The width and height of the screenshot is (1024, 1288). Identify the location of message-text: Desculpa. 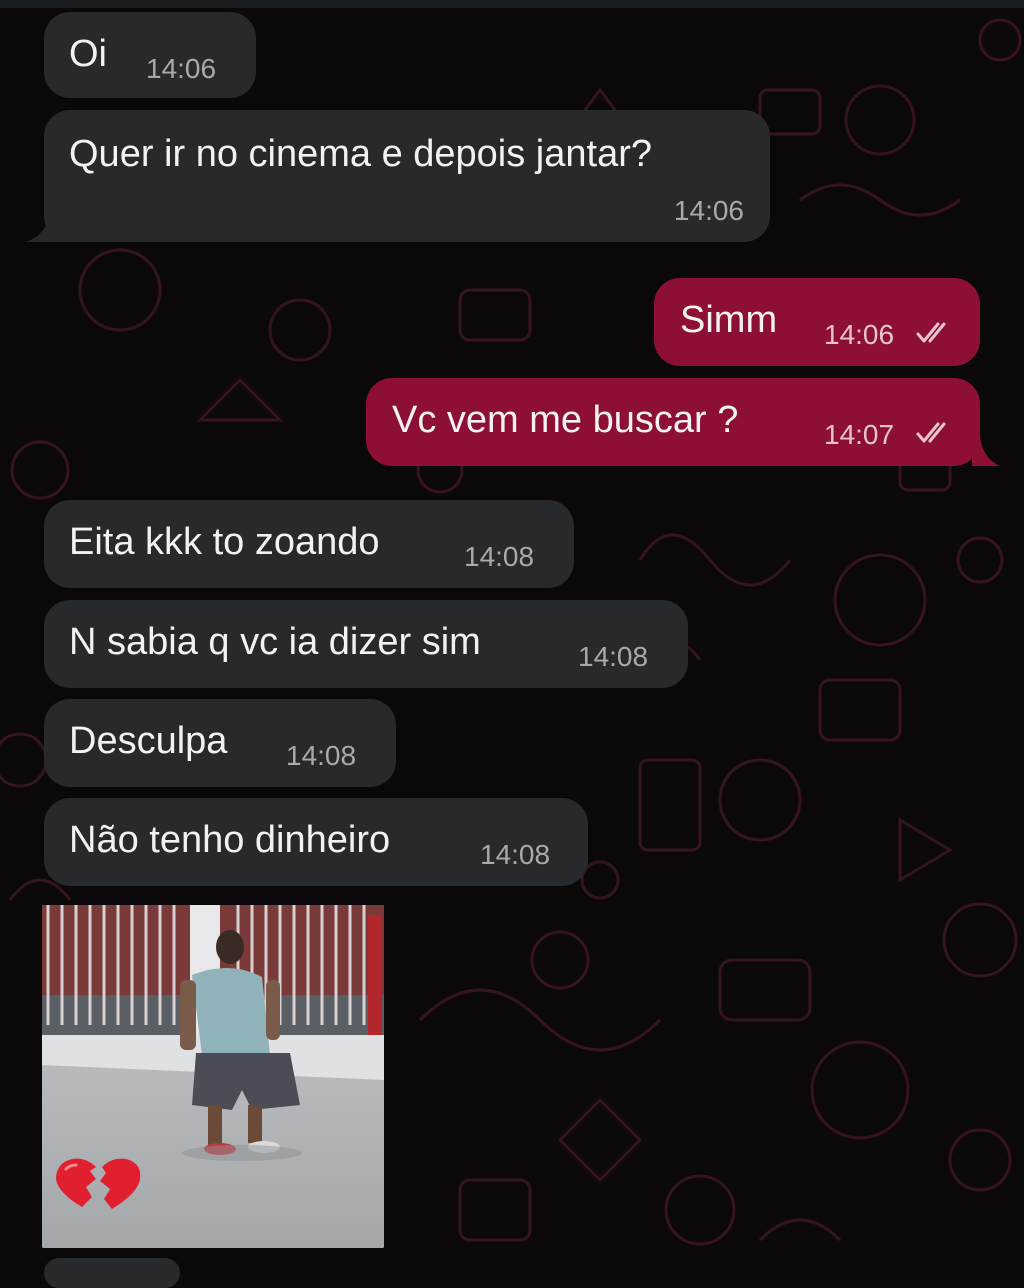
(148, 741).